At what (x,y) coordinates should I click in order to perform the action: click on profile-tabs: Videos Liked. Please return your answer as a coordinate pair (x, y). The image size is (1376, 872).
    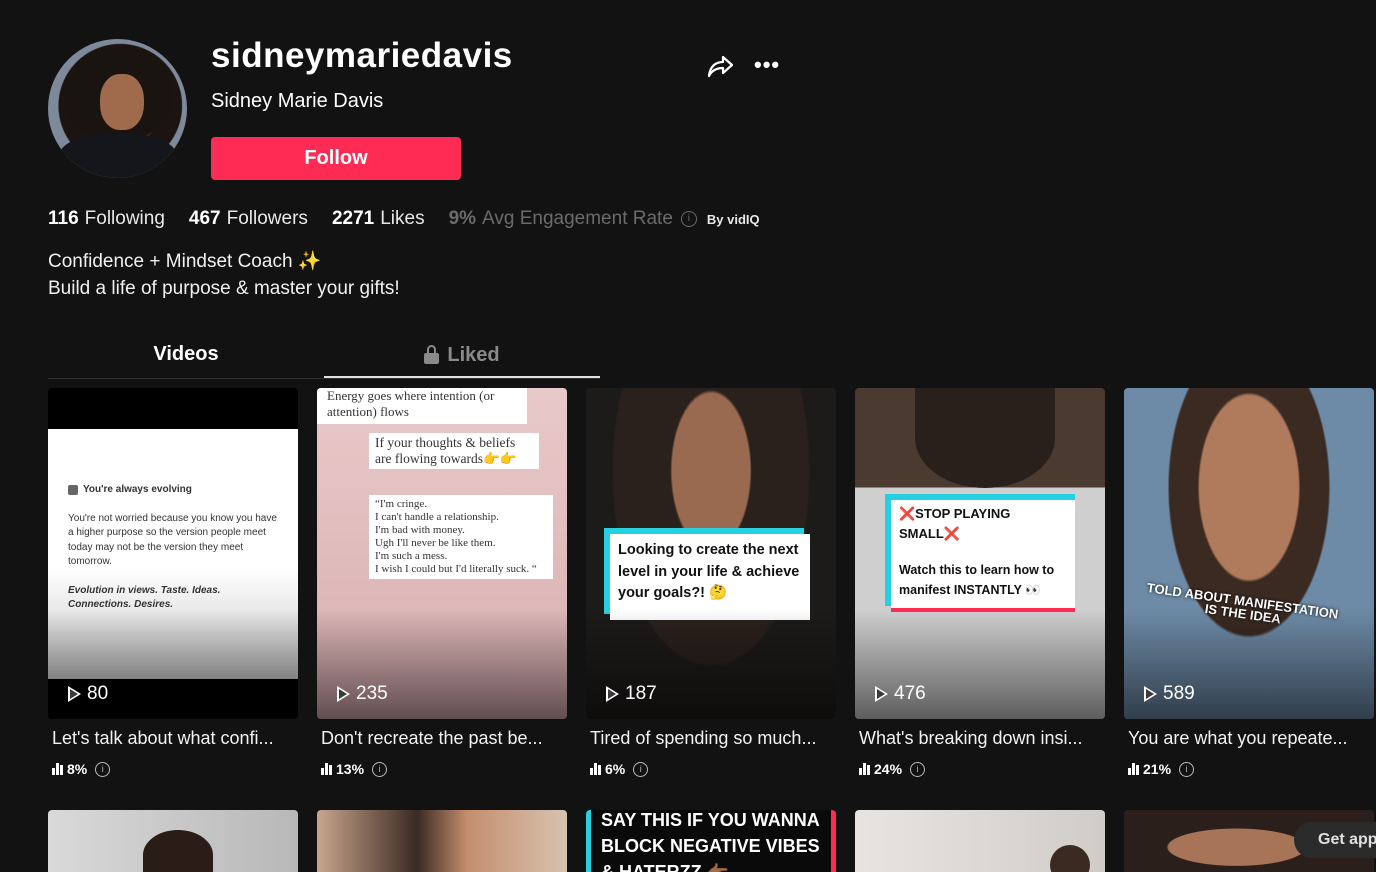
    Looking at the image, I should click on (324, 356).